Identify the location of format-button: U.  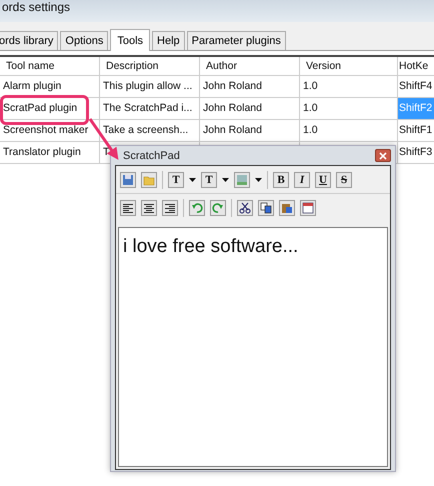
(323, 180).